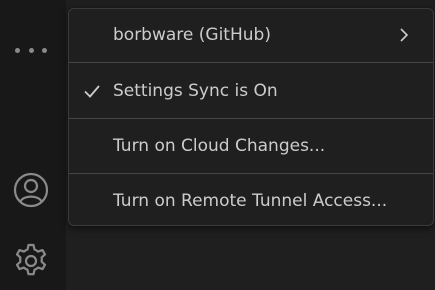 The width and height of the screenshot is (435, 290). I want to click on menu-item-settings-sync: Settings Sync is On, so click(251, 91).